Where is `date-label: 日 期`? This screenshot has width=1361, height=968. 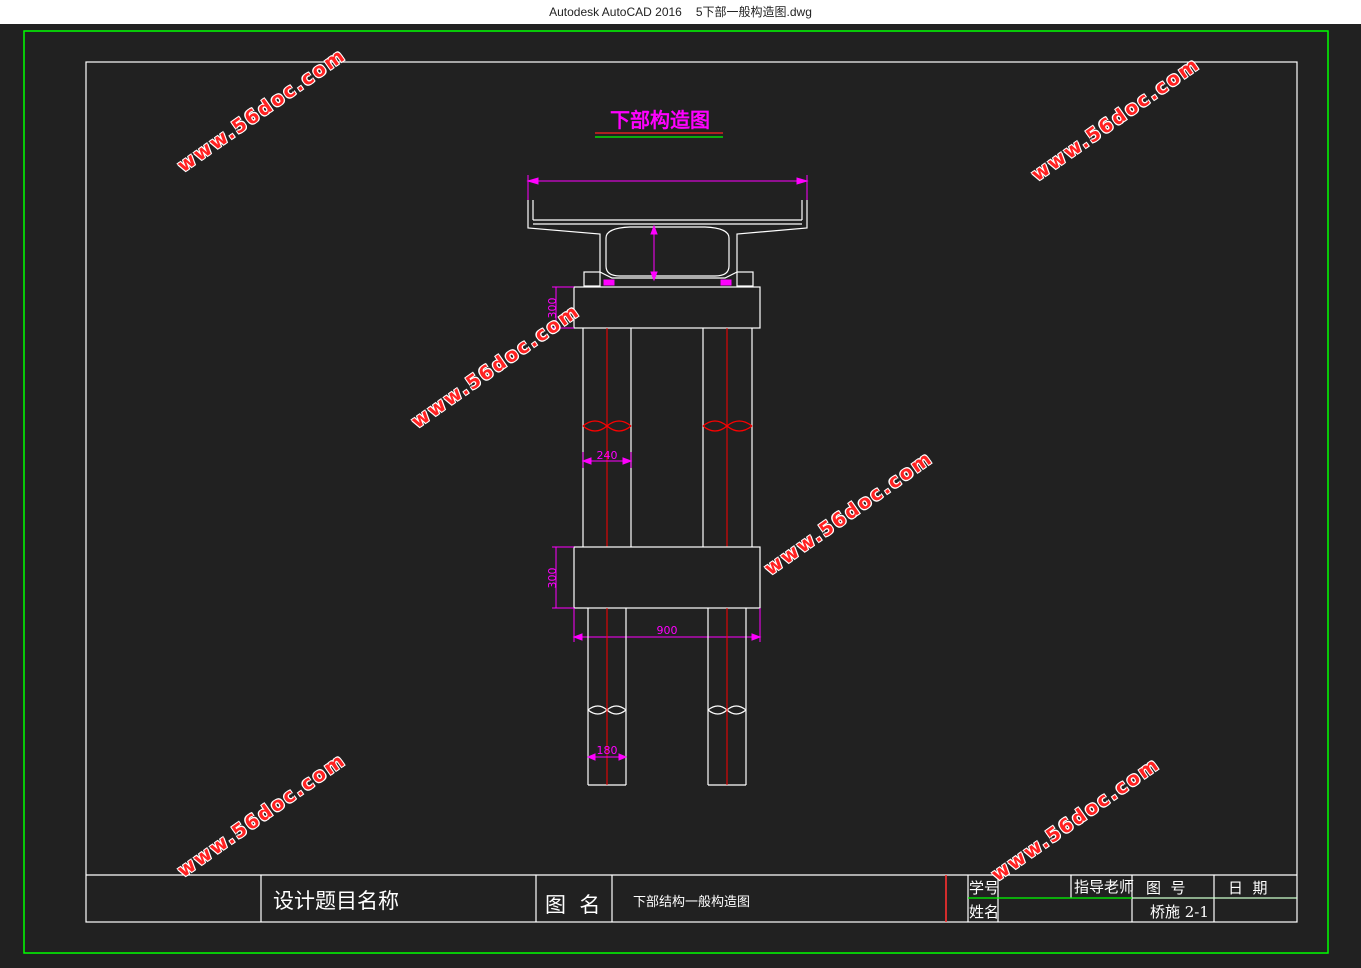
date-label: 日 期 is located at coordinates (1248, 888).